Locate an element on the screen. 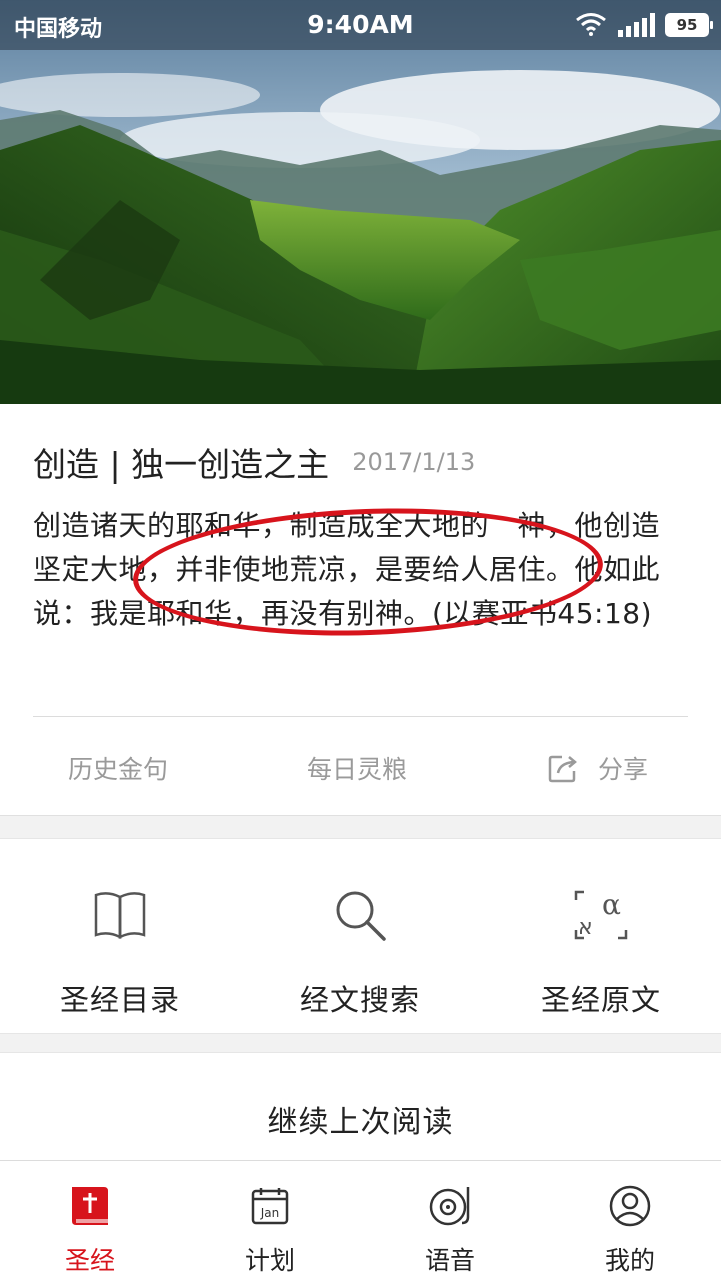 This screenshot has height=1280, width=721. vinyl-record-icon is located at coordinates (449, 1206).